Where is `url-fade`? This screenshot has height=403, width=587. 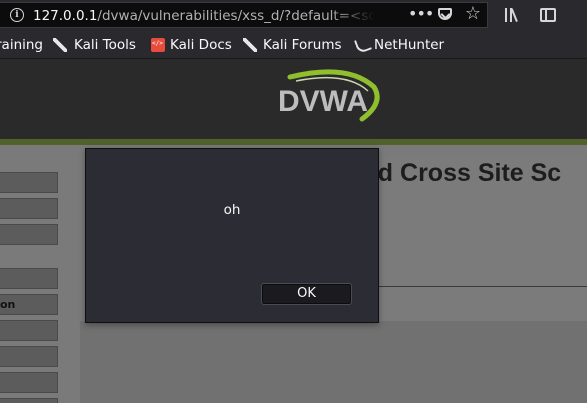
url-fade is located at coordinates (352, 15).